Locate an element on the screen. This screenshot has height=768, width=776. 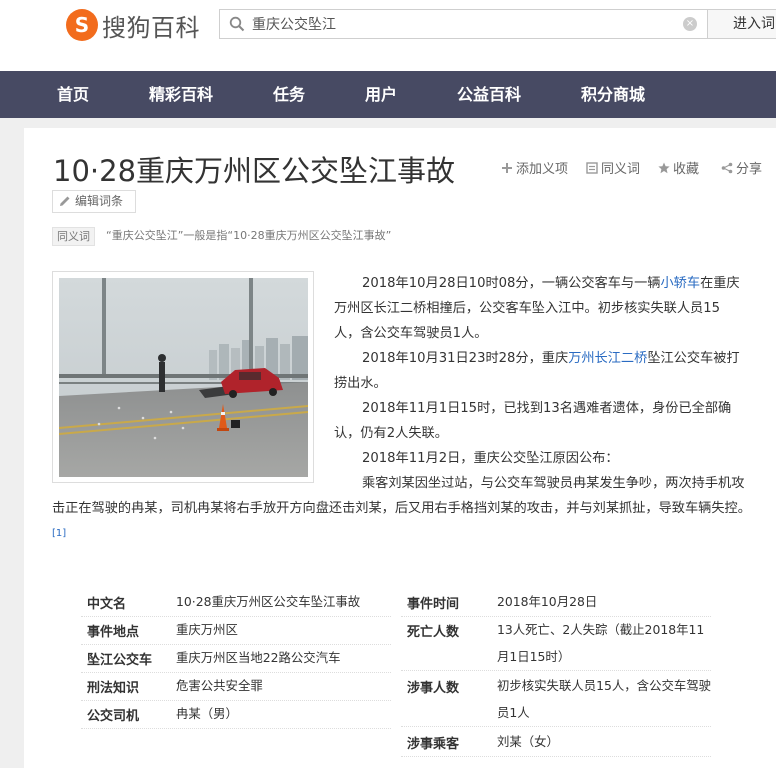
search-box: × is located at coordinates (463, 24).